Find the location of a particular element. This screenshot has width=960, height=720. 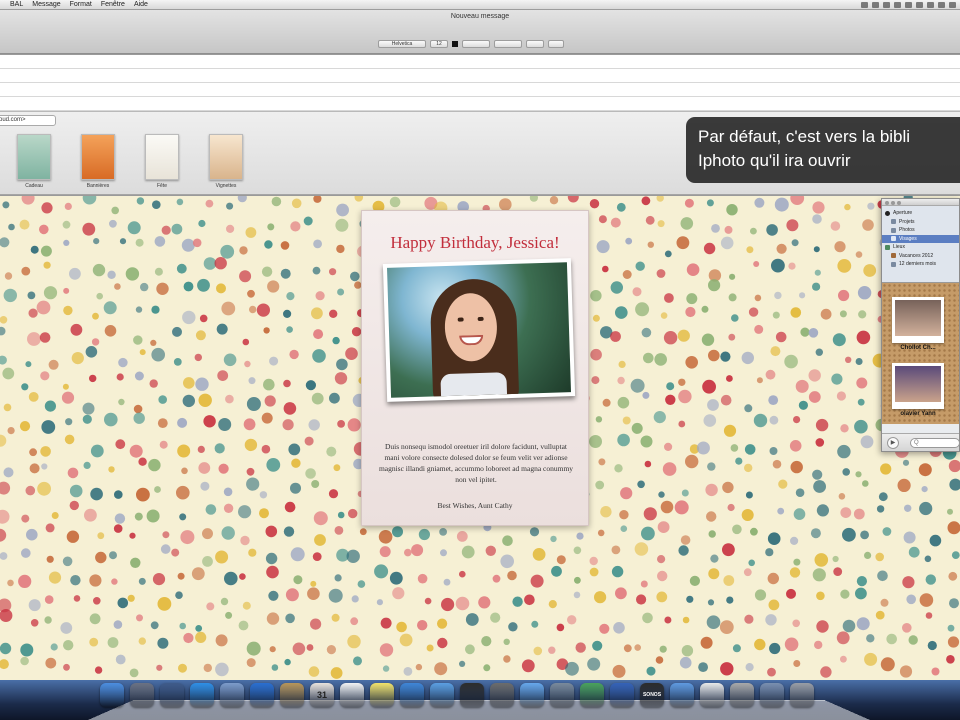

font-select: Helvetica is located at coordinates (402, 44).